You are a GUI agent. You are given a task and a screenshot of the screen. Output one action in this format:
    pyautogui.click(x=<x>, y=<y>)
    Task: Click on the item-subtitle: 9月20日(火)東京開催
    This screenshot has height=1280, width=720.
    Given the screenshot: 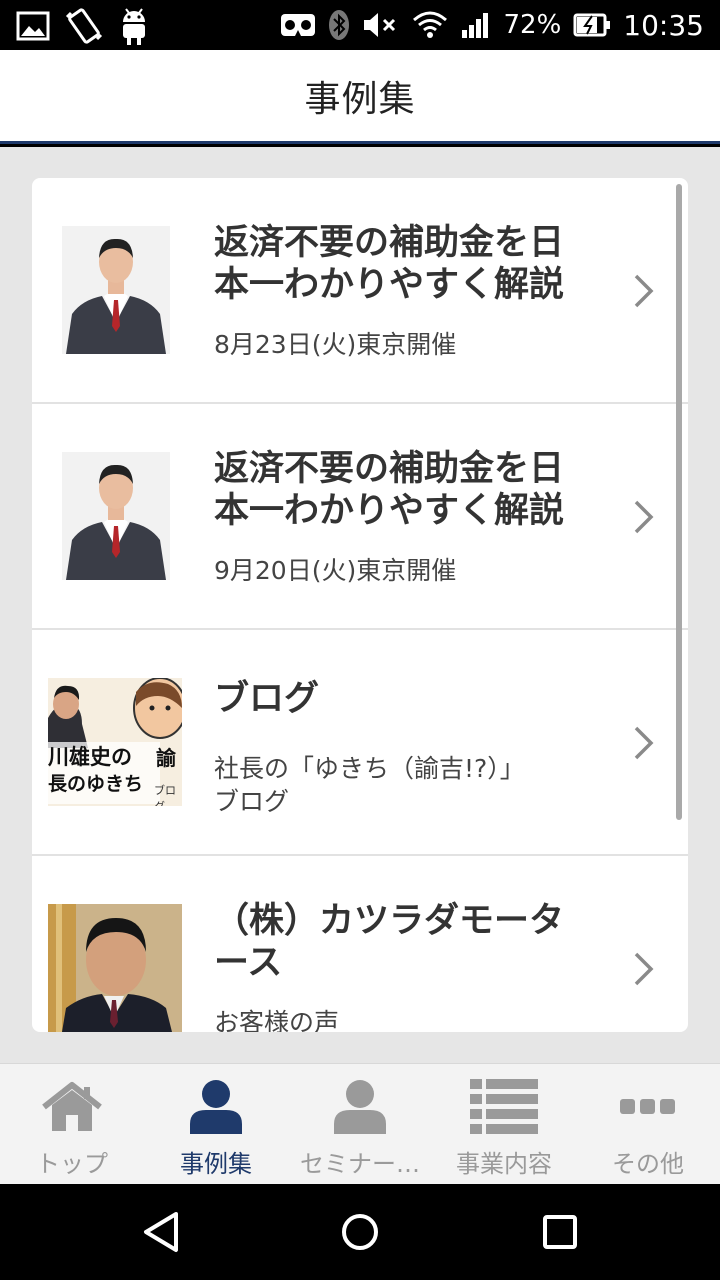 What is the action you would take?
    pyautogui.click(x=414, y=570)
    